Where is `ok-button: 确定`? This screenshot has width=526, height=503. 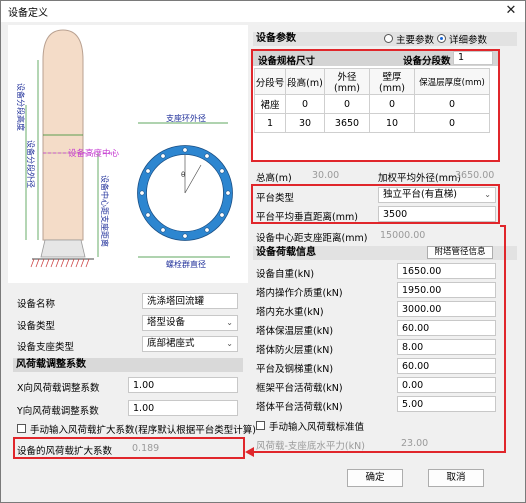
ok-button: 确定 is located at coordinates (375, 478).